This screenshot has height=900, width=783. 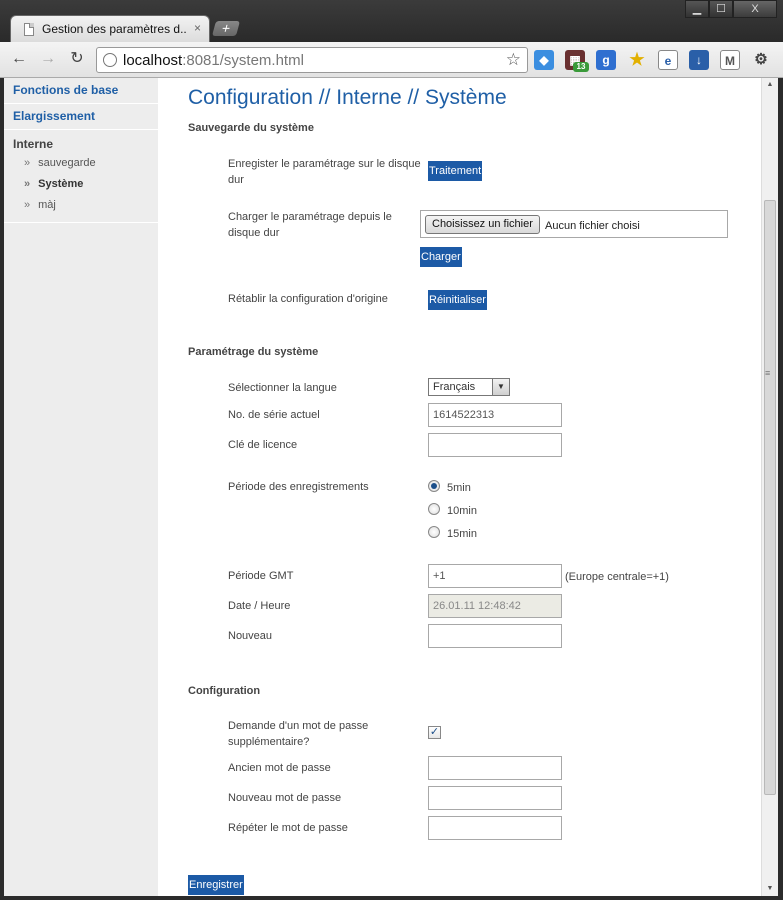 I want to click on section-title-system: Paramétrage du système, so click(x=253, y=352).